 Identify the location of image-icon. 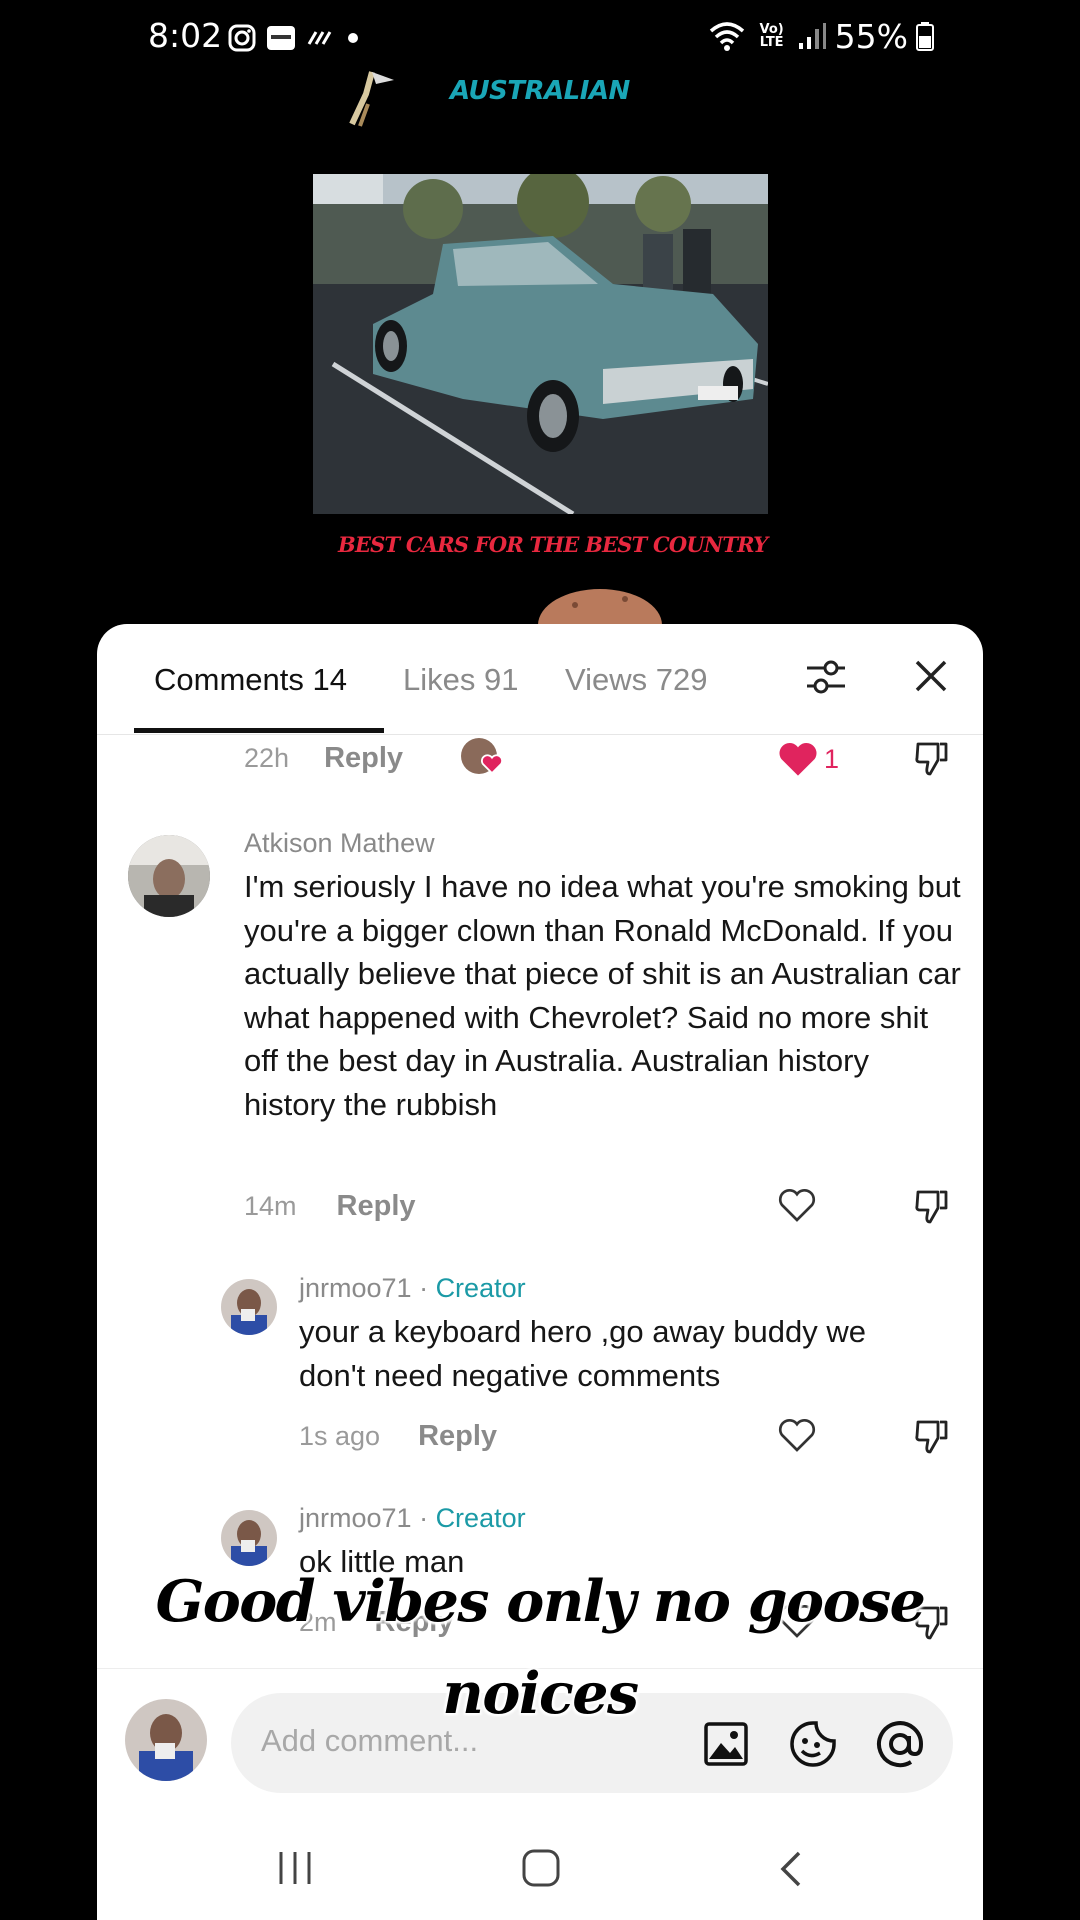
(726, 1744).